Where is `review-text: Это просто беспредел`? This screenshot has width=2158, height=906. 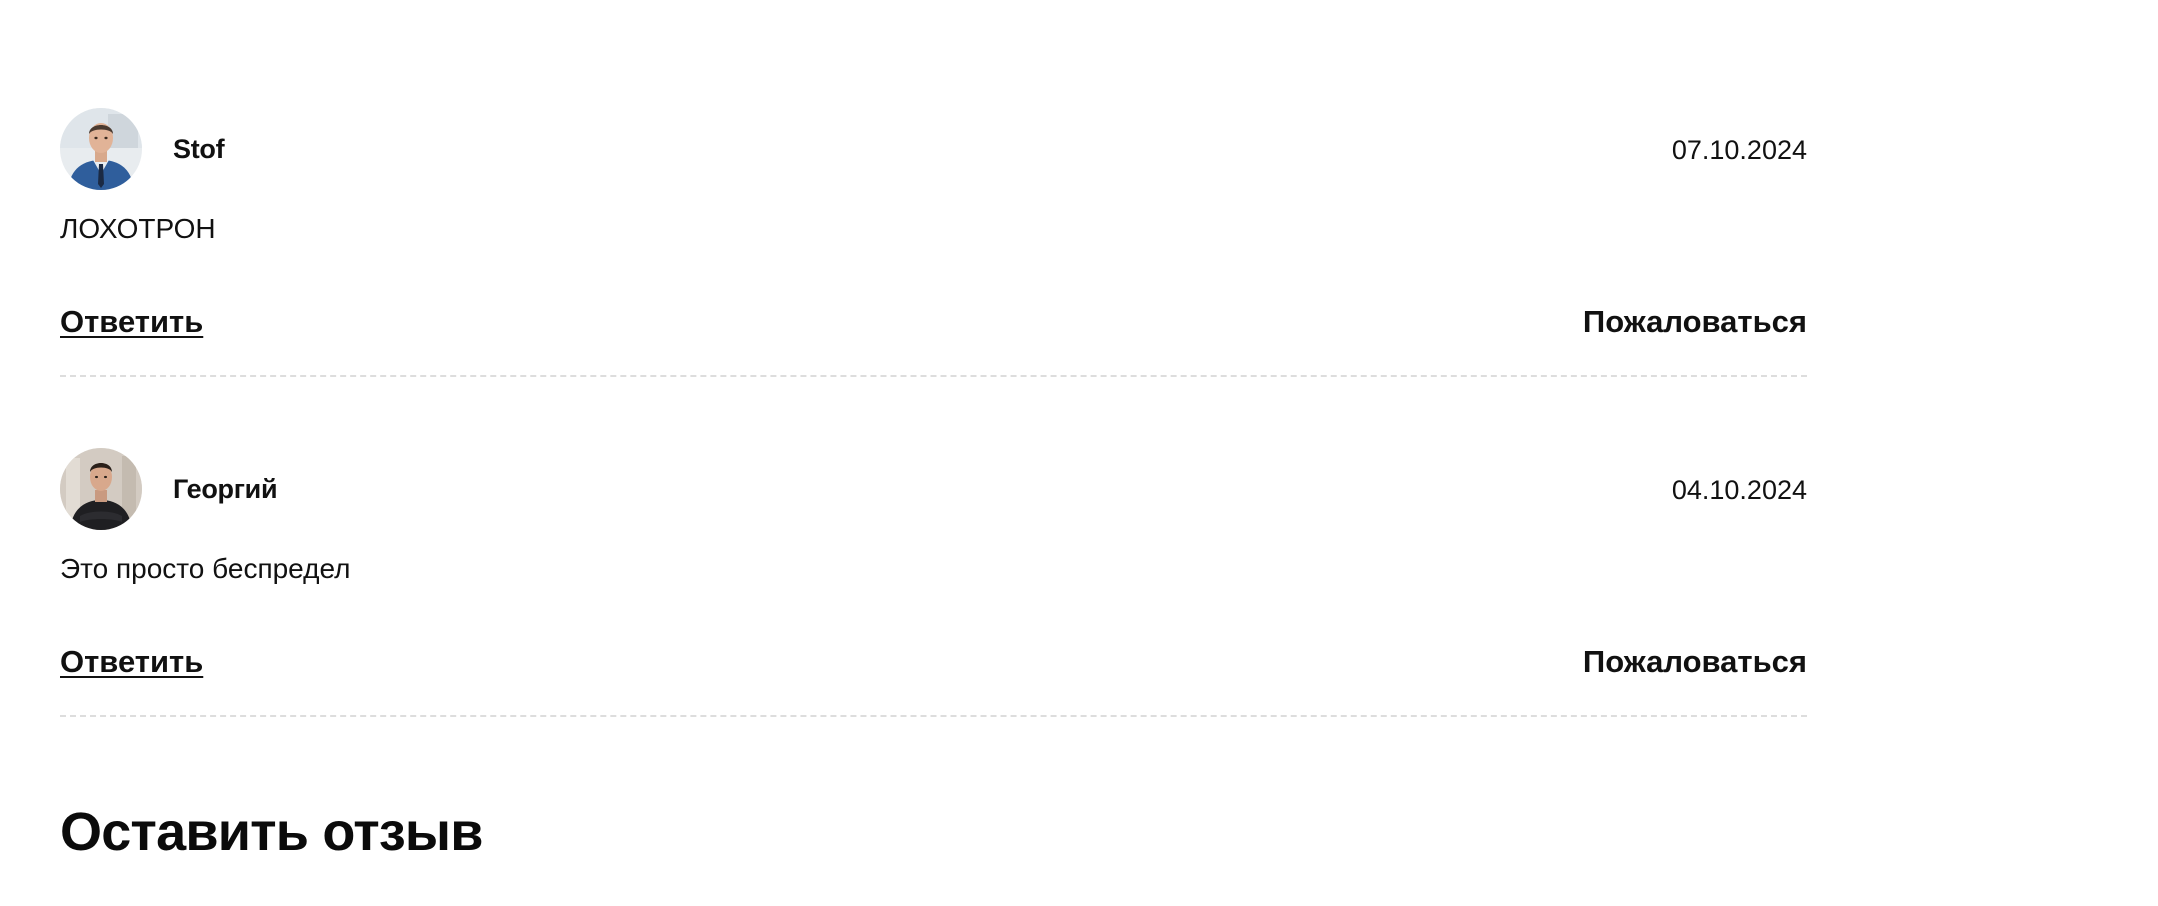
review-text: Это просто беспредел is located at coordinates (205, 568).